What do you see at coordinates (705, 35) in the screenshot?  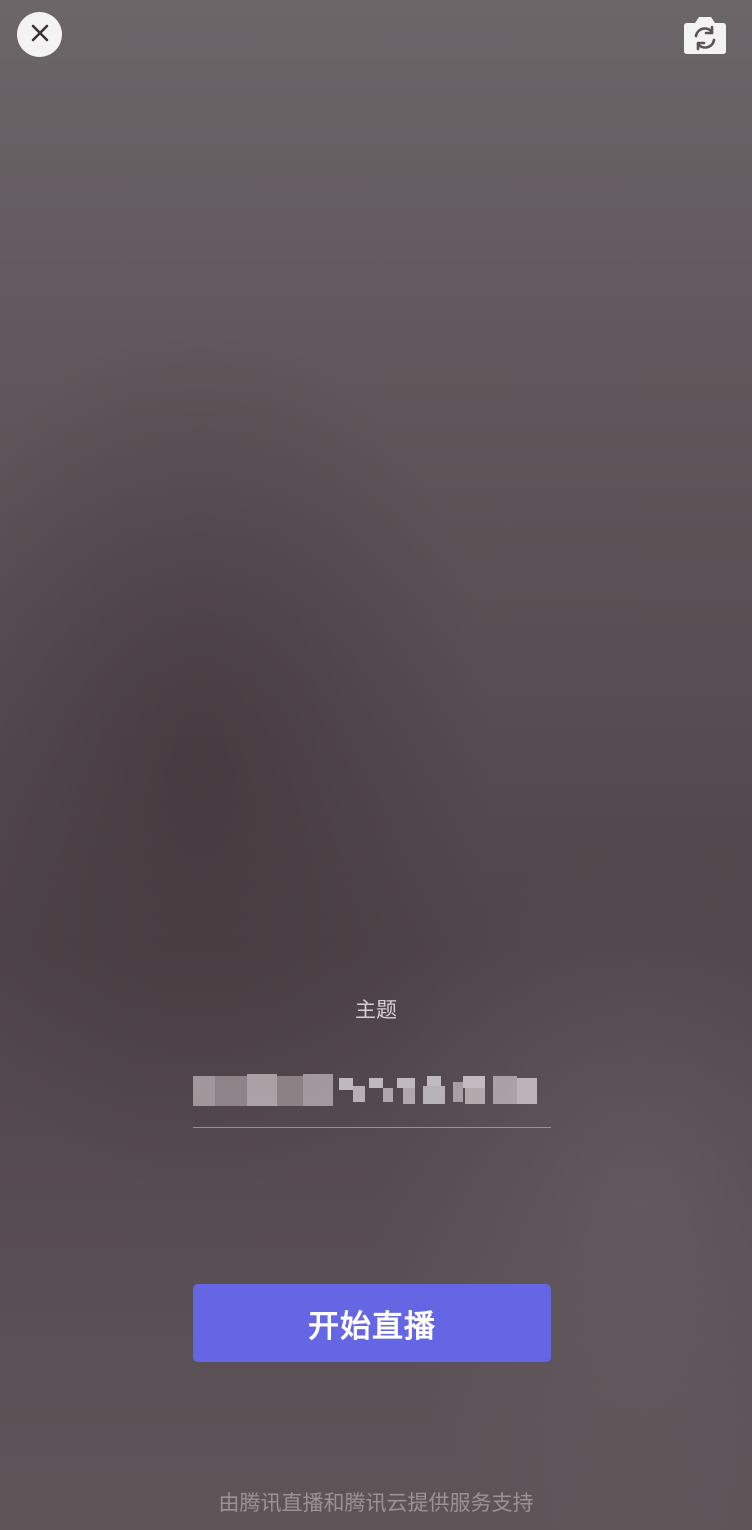 I see `switch-camera-button` at bounding box center [705, 35].